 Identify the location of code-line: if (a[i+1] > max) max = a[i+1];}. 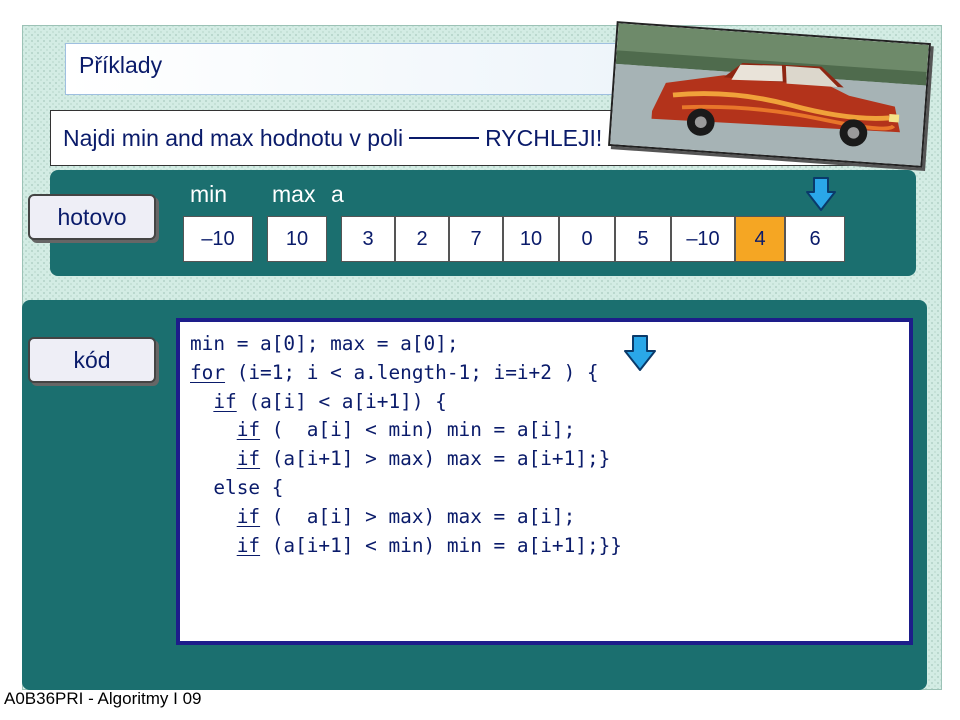
(406, 459).